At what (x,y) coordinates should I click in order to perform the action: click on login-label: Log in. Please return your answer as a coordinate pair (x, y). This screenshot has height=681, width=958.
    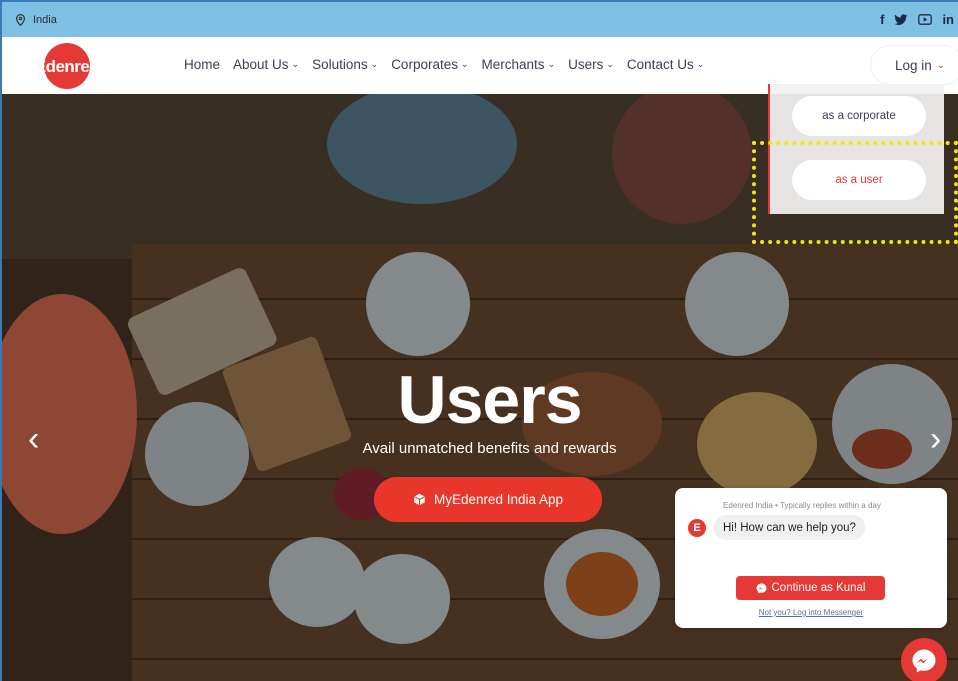
    Looking at the image, I should click on (913, 65).